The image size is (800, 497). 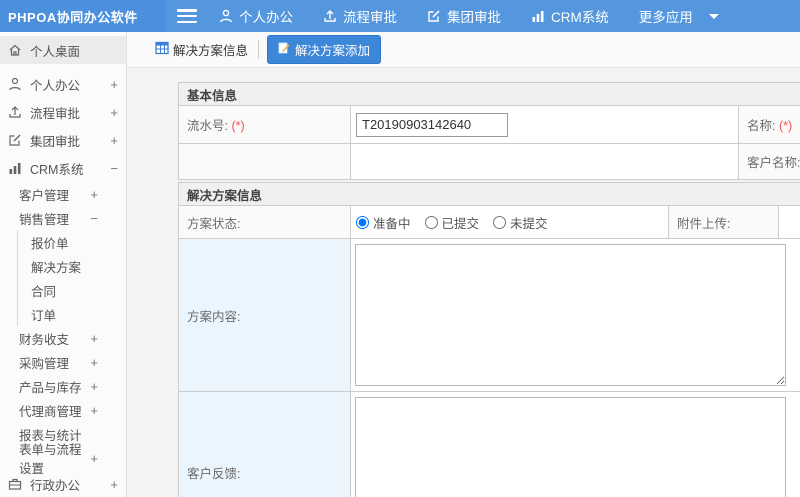 I want to click on sidebar-item-label: 采购管理, so click(x=44, y=363).